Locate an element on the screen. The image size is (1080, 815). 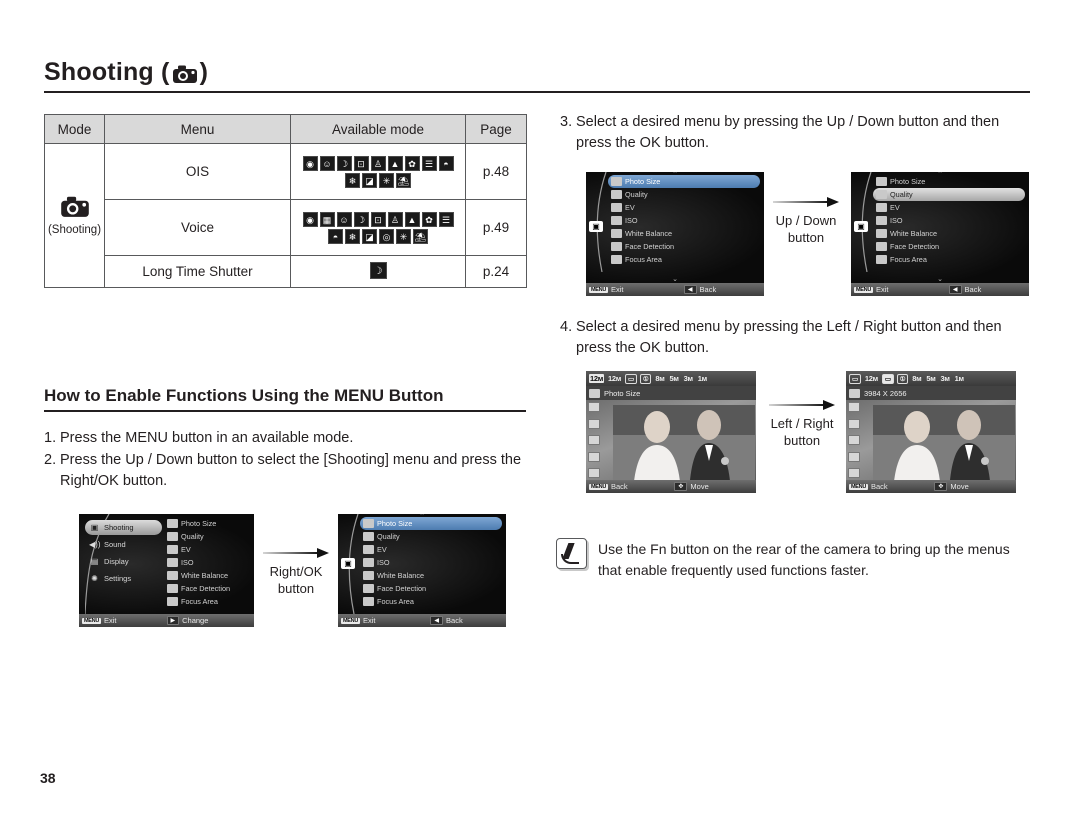
resolution-option-0: 12ᴍ is located at coordinates (596, 378).